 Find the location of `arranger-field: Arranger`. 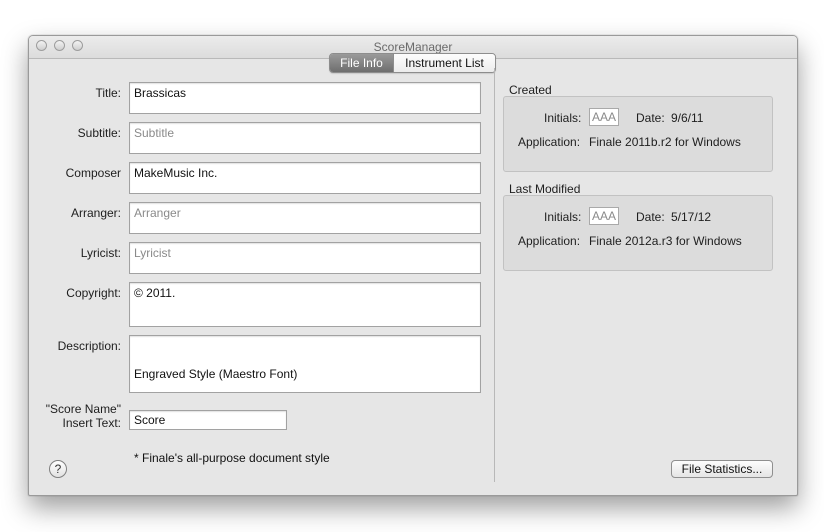

arranger-field: Arranger is located at coordinates (305, 218).